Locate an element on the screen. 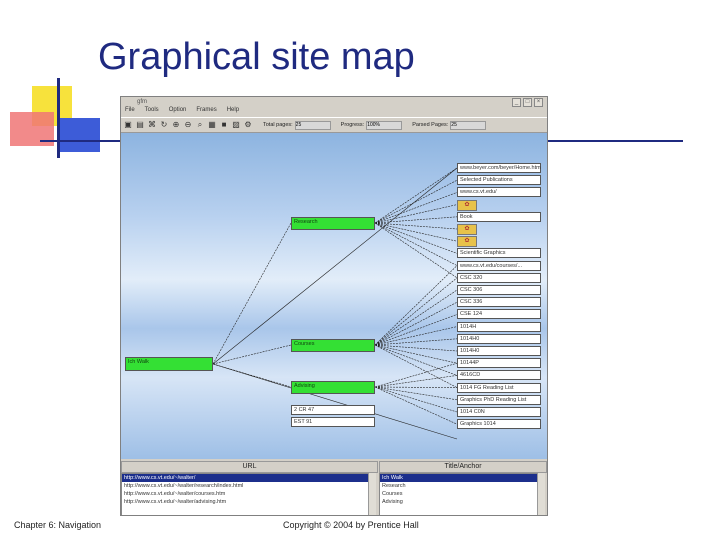 Image resolution: width=720 pixels, height=540 pixels. list-item: Research is located at coordinates (458, 486).